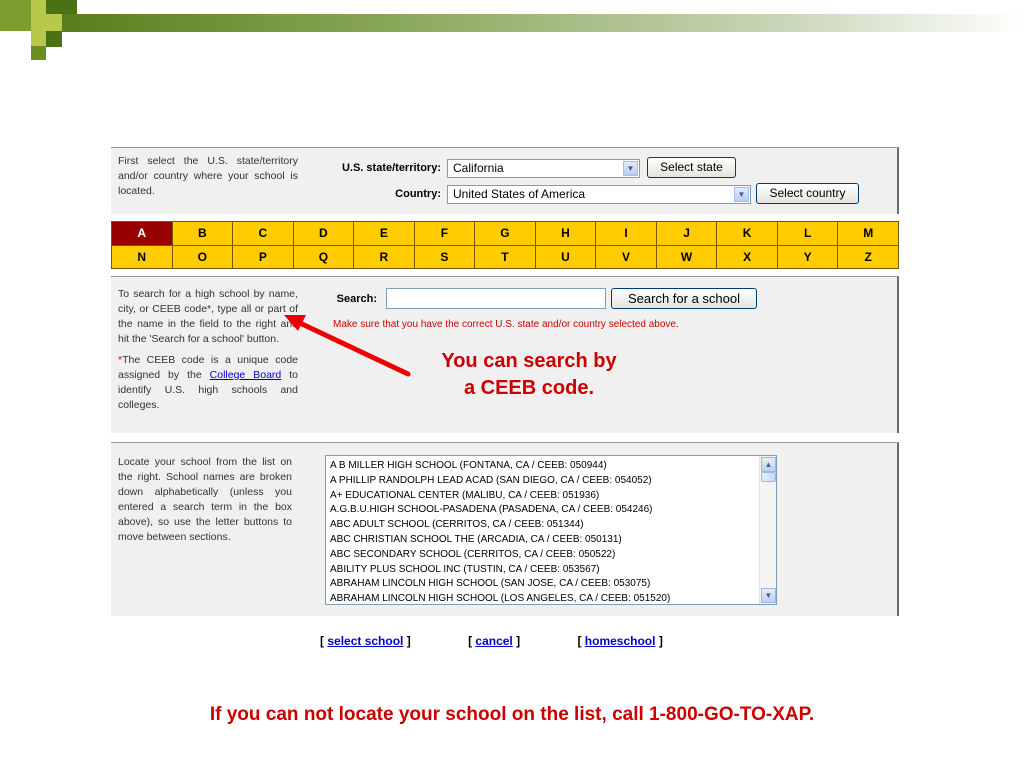 This screenshot has height=768, width=1024. What do you see at coordinates (202, 233) in the screenshot?
I see `letter-button-b: B` at bounding box center [202, 233].